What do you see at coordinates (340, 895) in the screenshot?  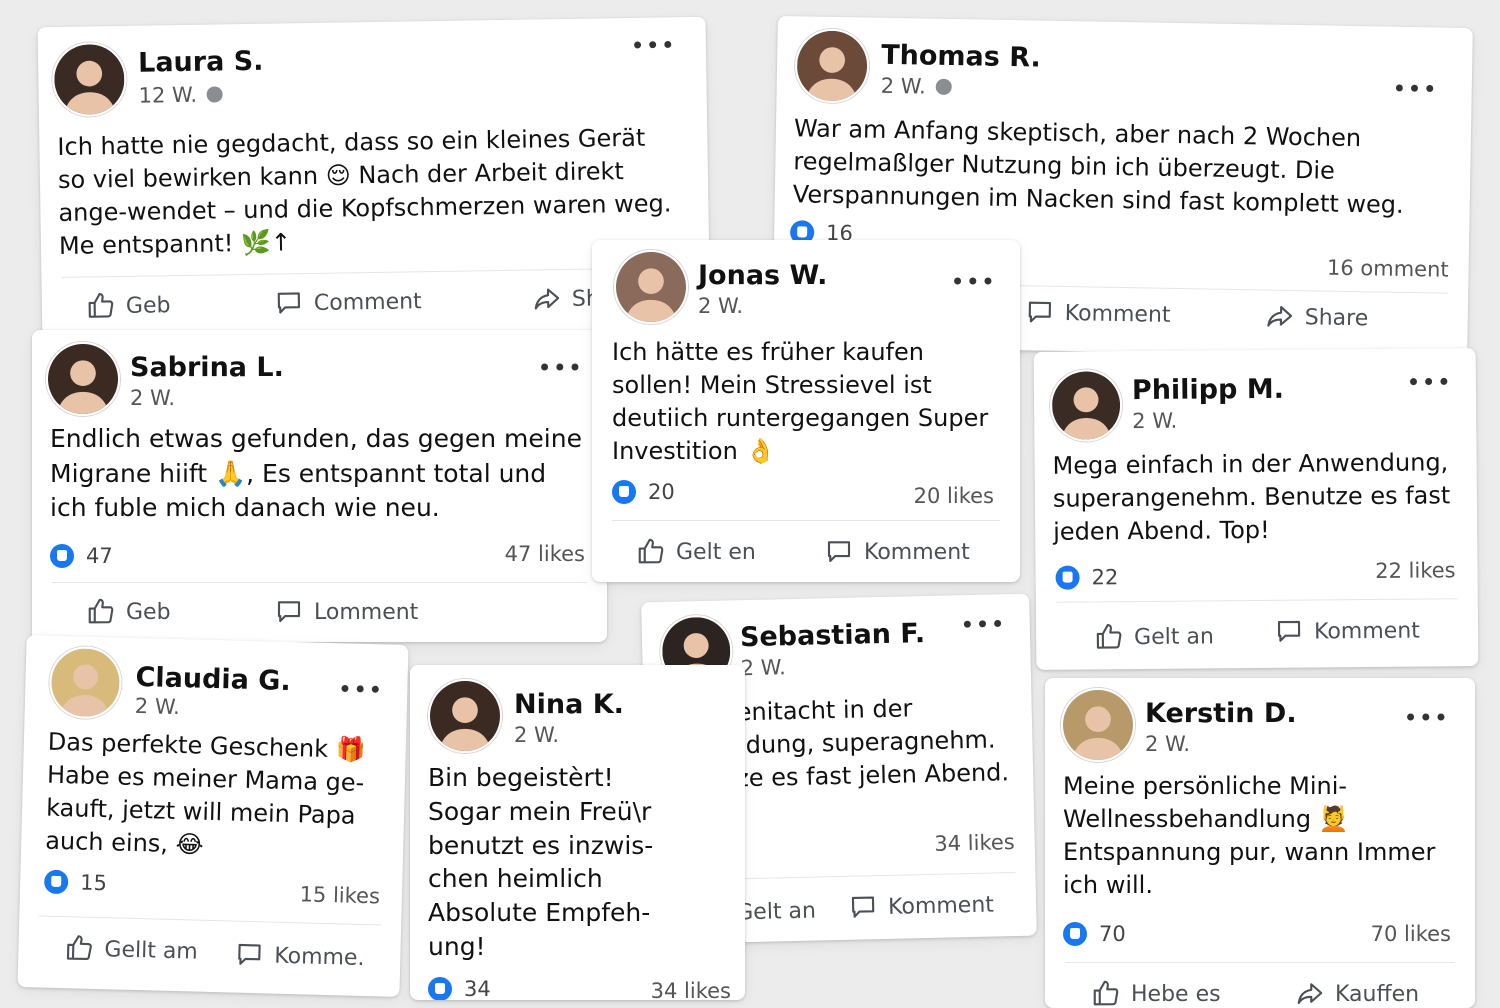 I see `likes-count: 15 likes` at bounding box center [340, 895].